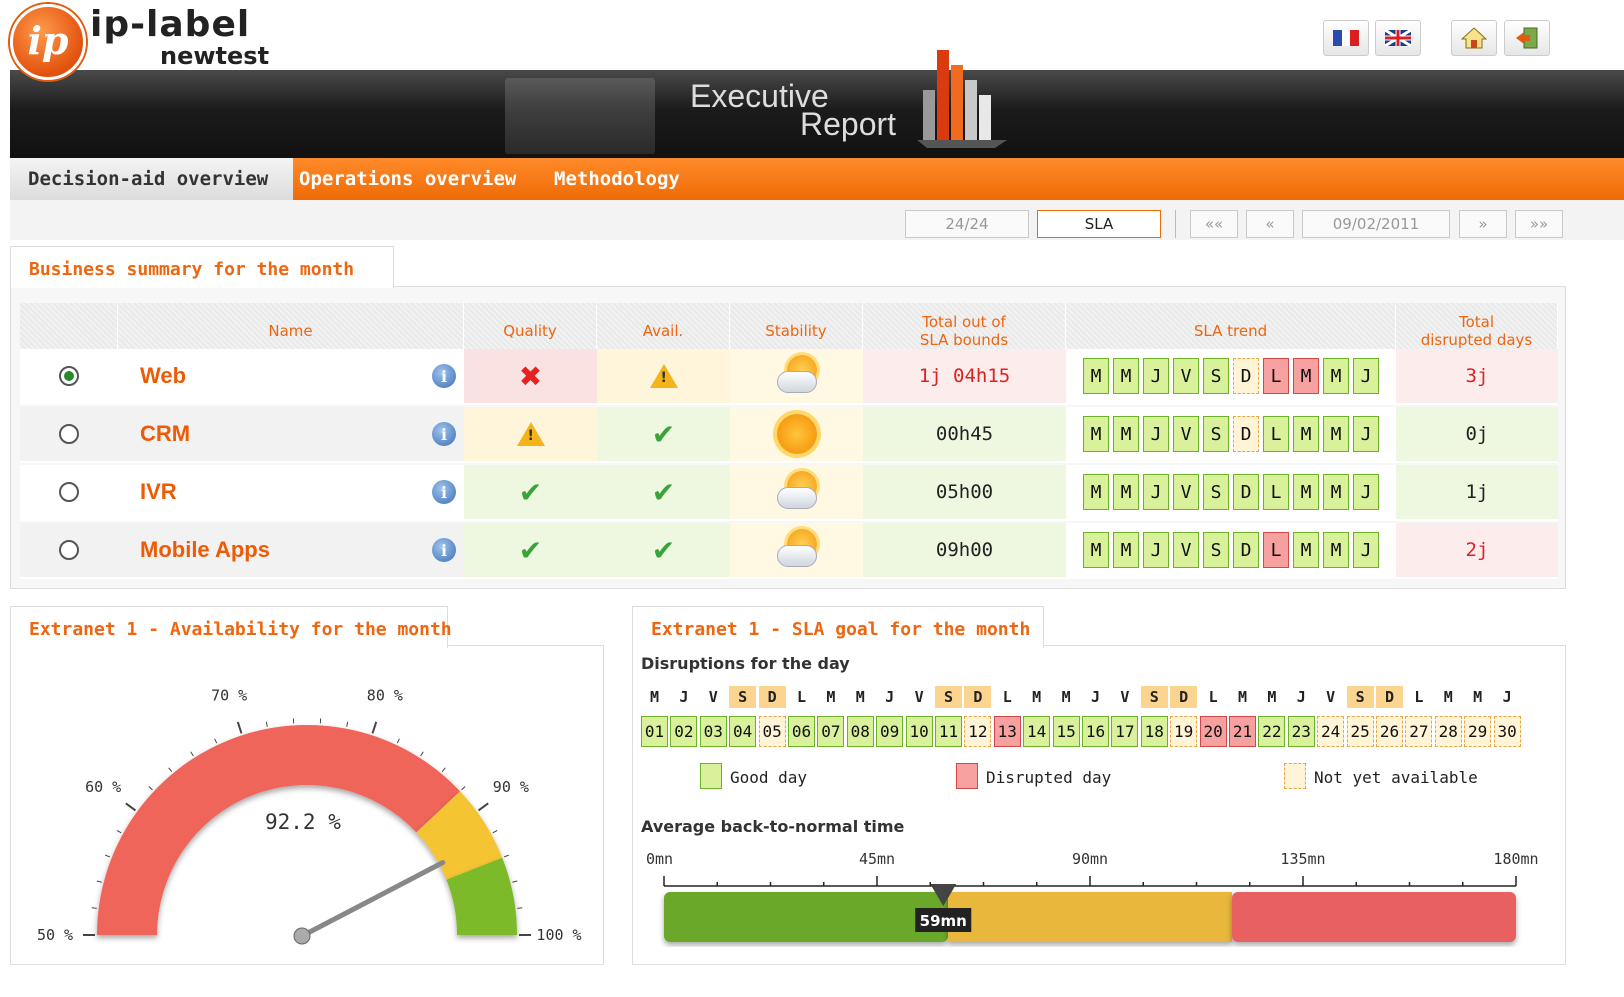 The image size is (1624, 997). I want to click on calendar-day: 14, so click(1037, 731).